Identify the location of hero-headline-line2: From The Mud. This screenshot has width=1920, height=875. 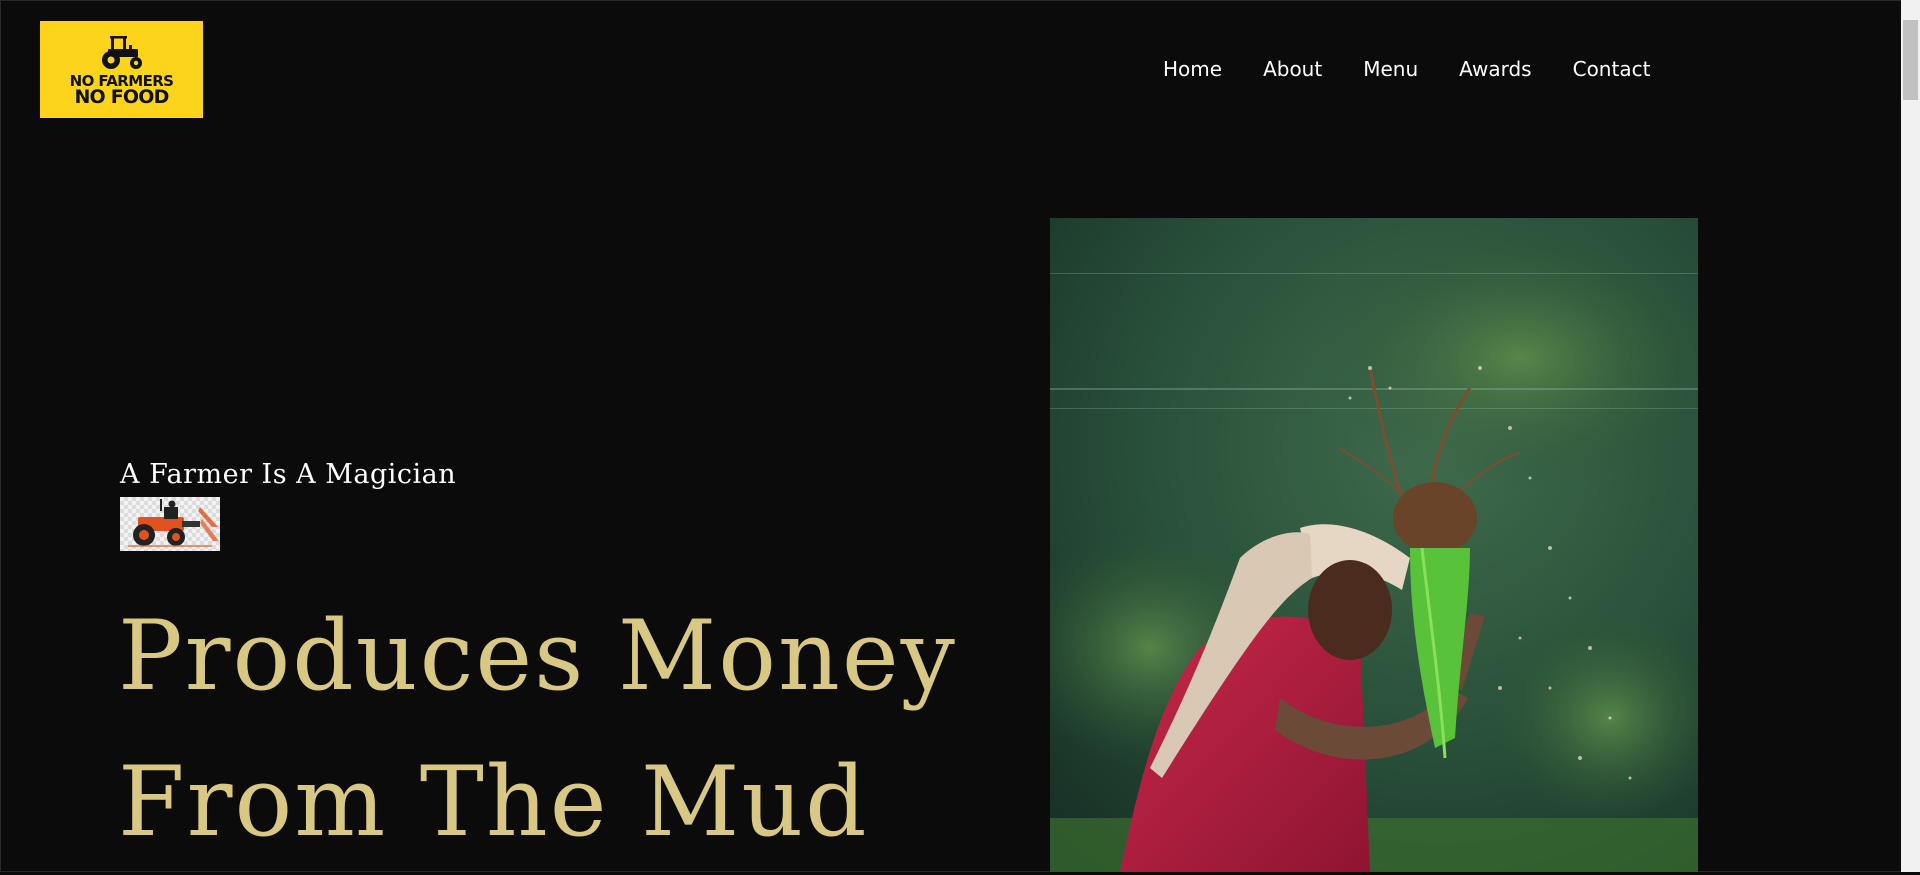
(493, 802).